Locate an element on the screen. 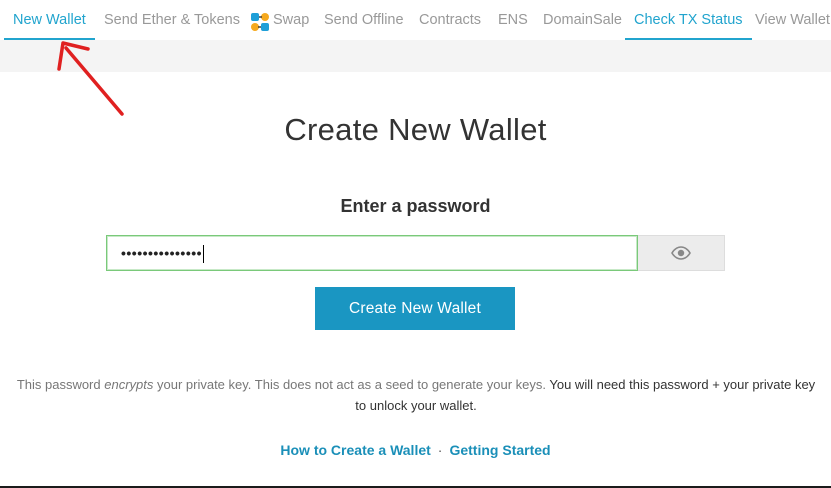 This screenshot has width=831, height=488. nav-new-wallet: New Wallet is located at coordinates (49, 20).